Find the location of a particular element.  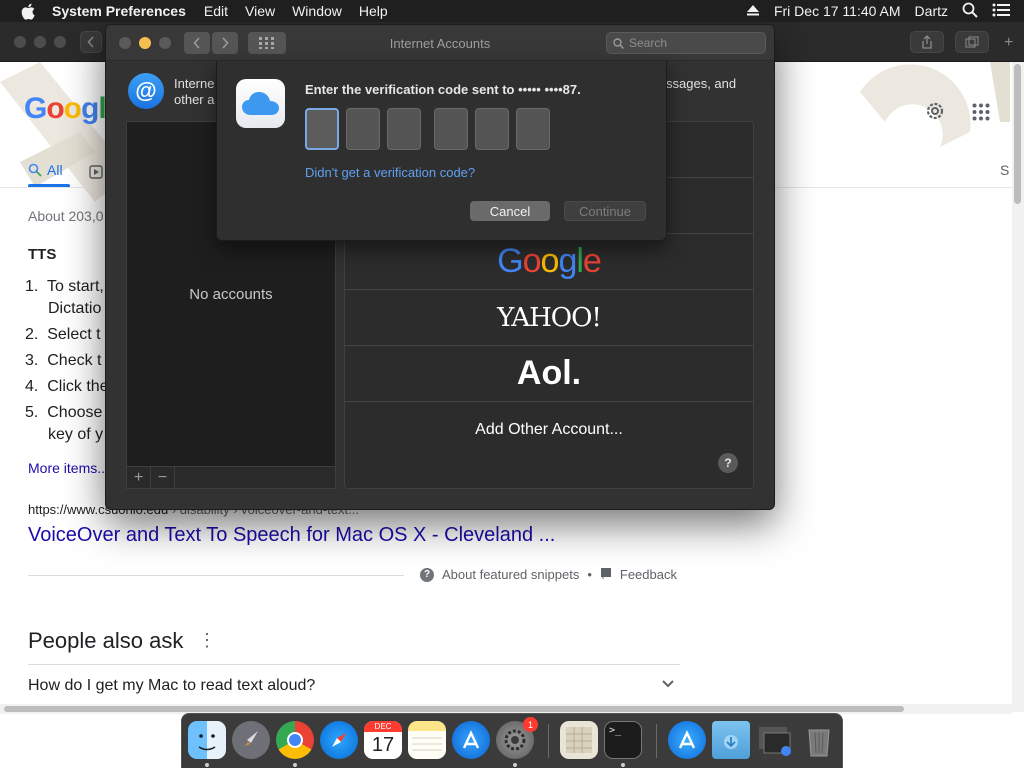

browser-back-button is located at coordinates (91, 42).